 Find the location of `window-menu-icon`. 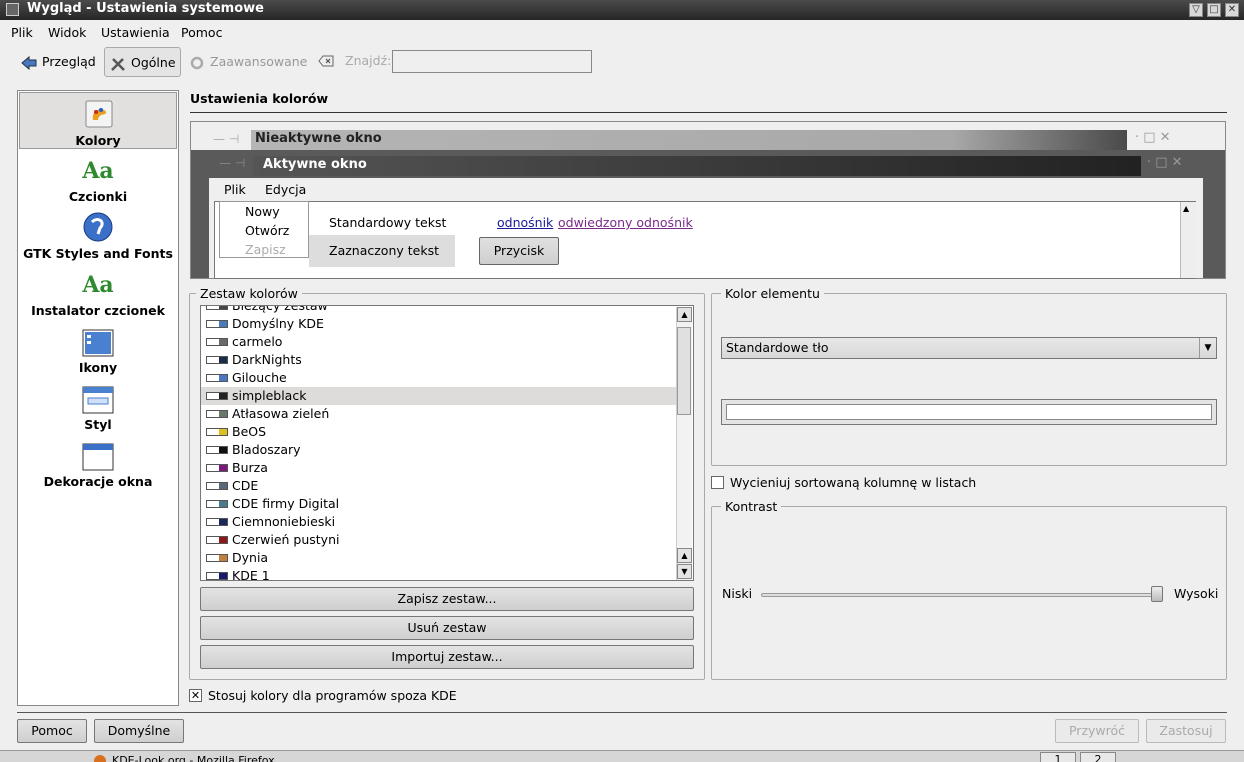

window-menu-icon is located at coordinates (12, 9).